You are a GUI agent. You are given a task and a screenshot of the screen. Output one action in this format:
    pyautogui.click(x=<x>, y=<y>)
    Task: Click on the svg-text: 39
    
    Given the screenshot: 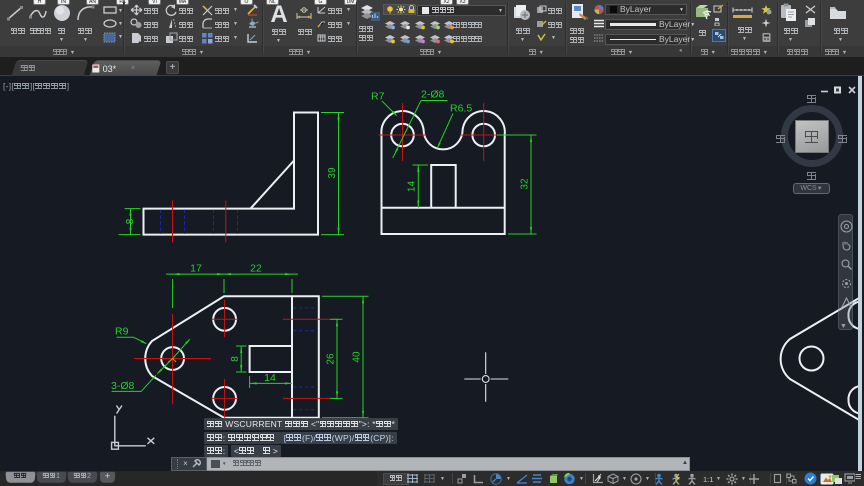 What is the action you would take?
    pyautogui.click(x=332, y=173)
    